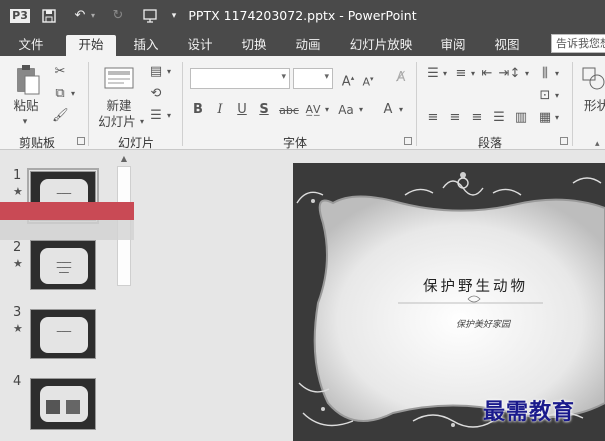 Image resolution: width=605 pixels, height=441 pixels. Describe the element at coordinates (545, 74) in the screenshot. I see `text-direction-icon: ⫼` at that location.